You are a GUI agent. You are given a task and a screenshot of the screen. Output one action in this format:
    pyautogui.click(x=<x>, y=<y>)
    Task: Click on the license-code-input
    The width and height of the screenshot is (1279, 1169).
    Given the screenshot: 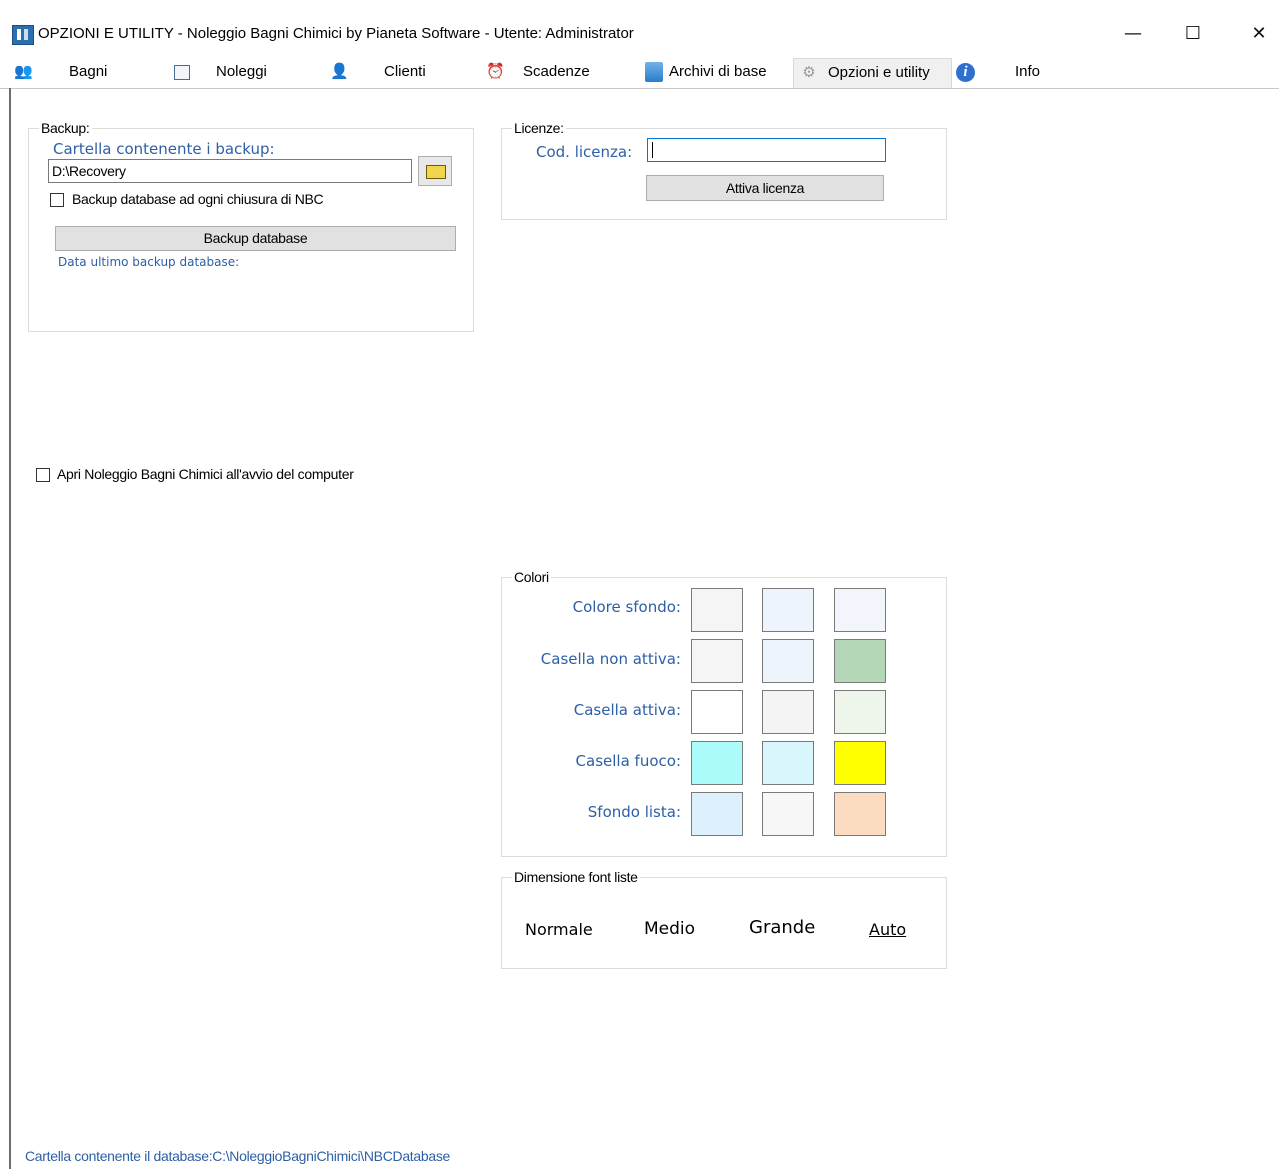 What is the action you would take?
    pyautogui.click(x=766, y=150)
    